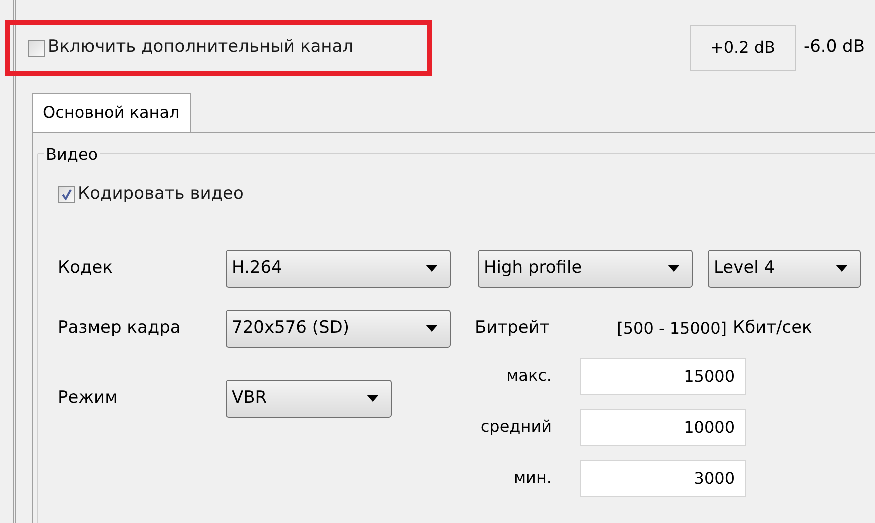 Image resolution: width=875 pixels, height=523 pixels. I want to click on field-label: Режим, so click(88, 398).